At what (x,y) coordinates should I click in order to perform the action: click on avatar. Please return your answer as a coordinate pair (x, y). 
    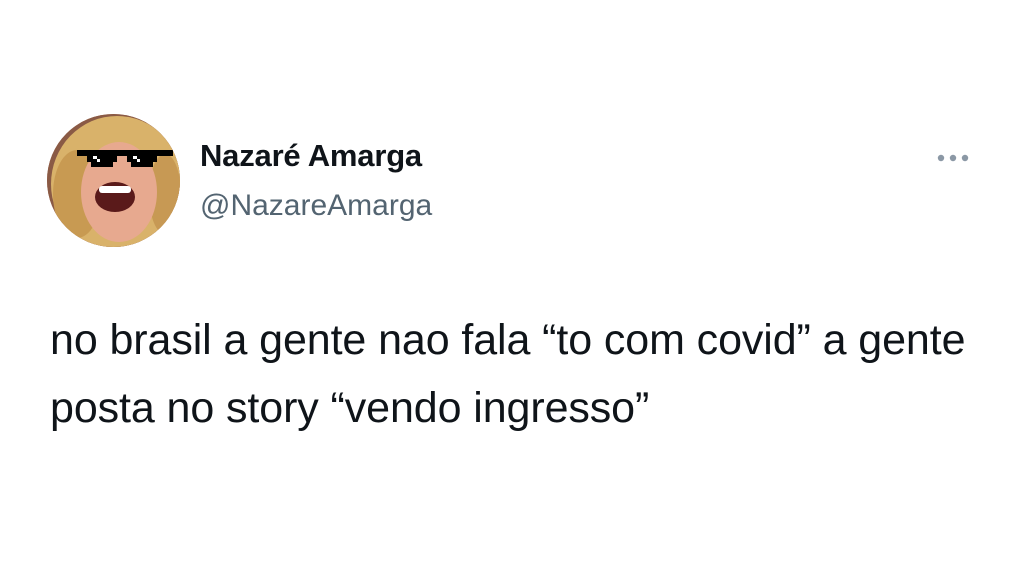
    Looking at the image, I should click on (113, 180).